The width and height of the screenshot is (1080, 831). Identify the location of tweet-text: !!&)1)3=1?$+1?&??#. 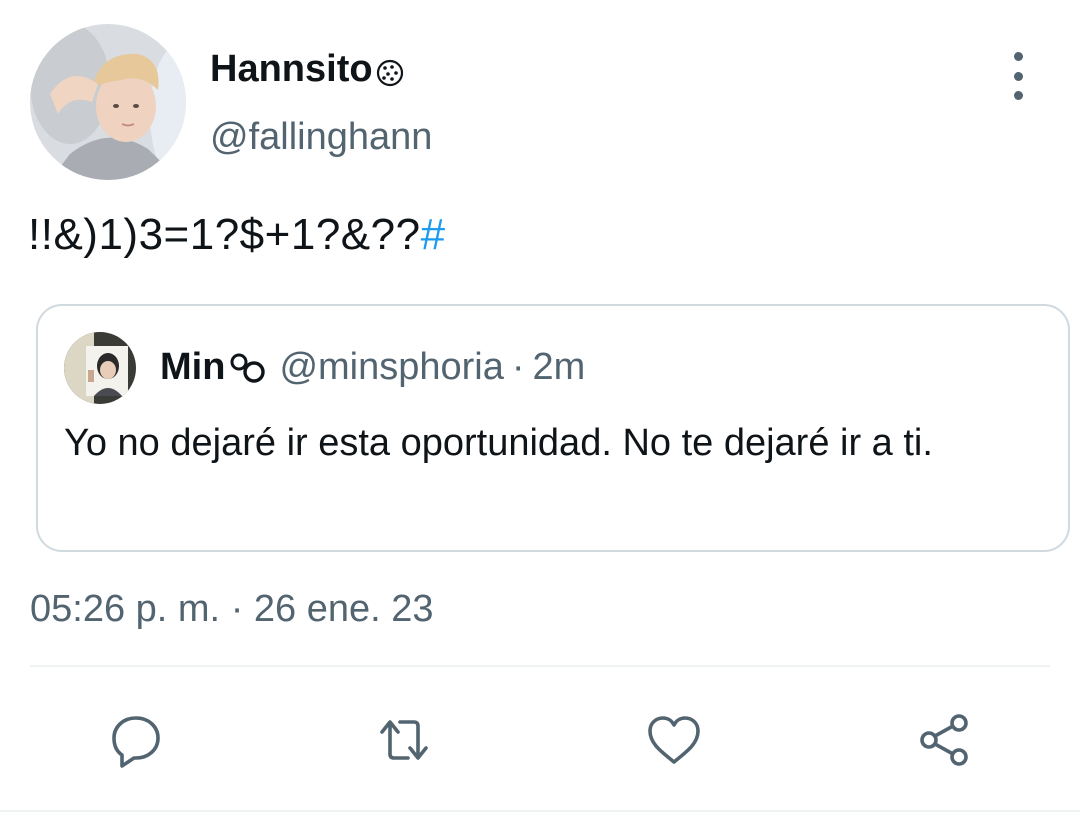
(237, 235).